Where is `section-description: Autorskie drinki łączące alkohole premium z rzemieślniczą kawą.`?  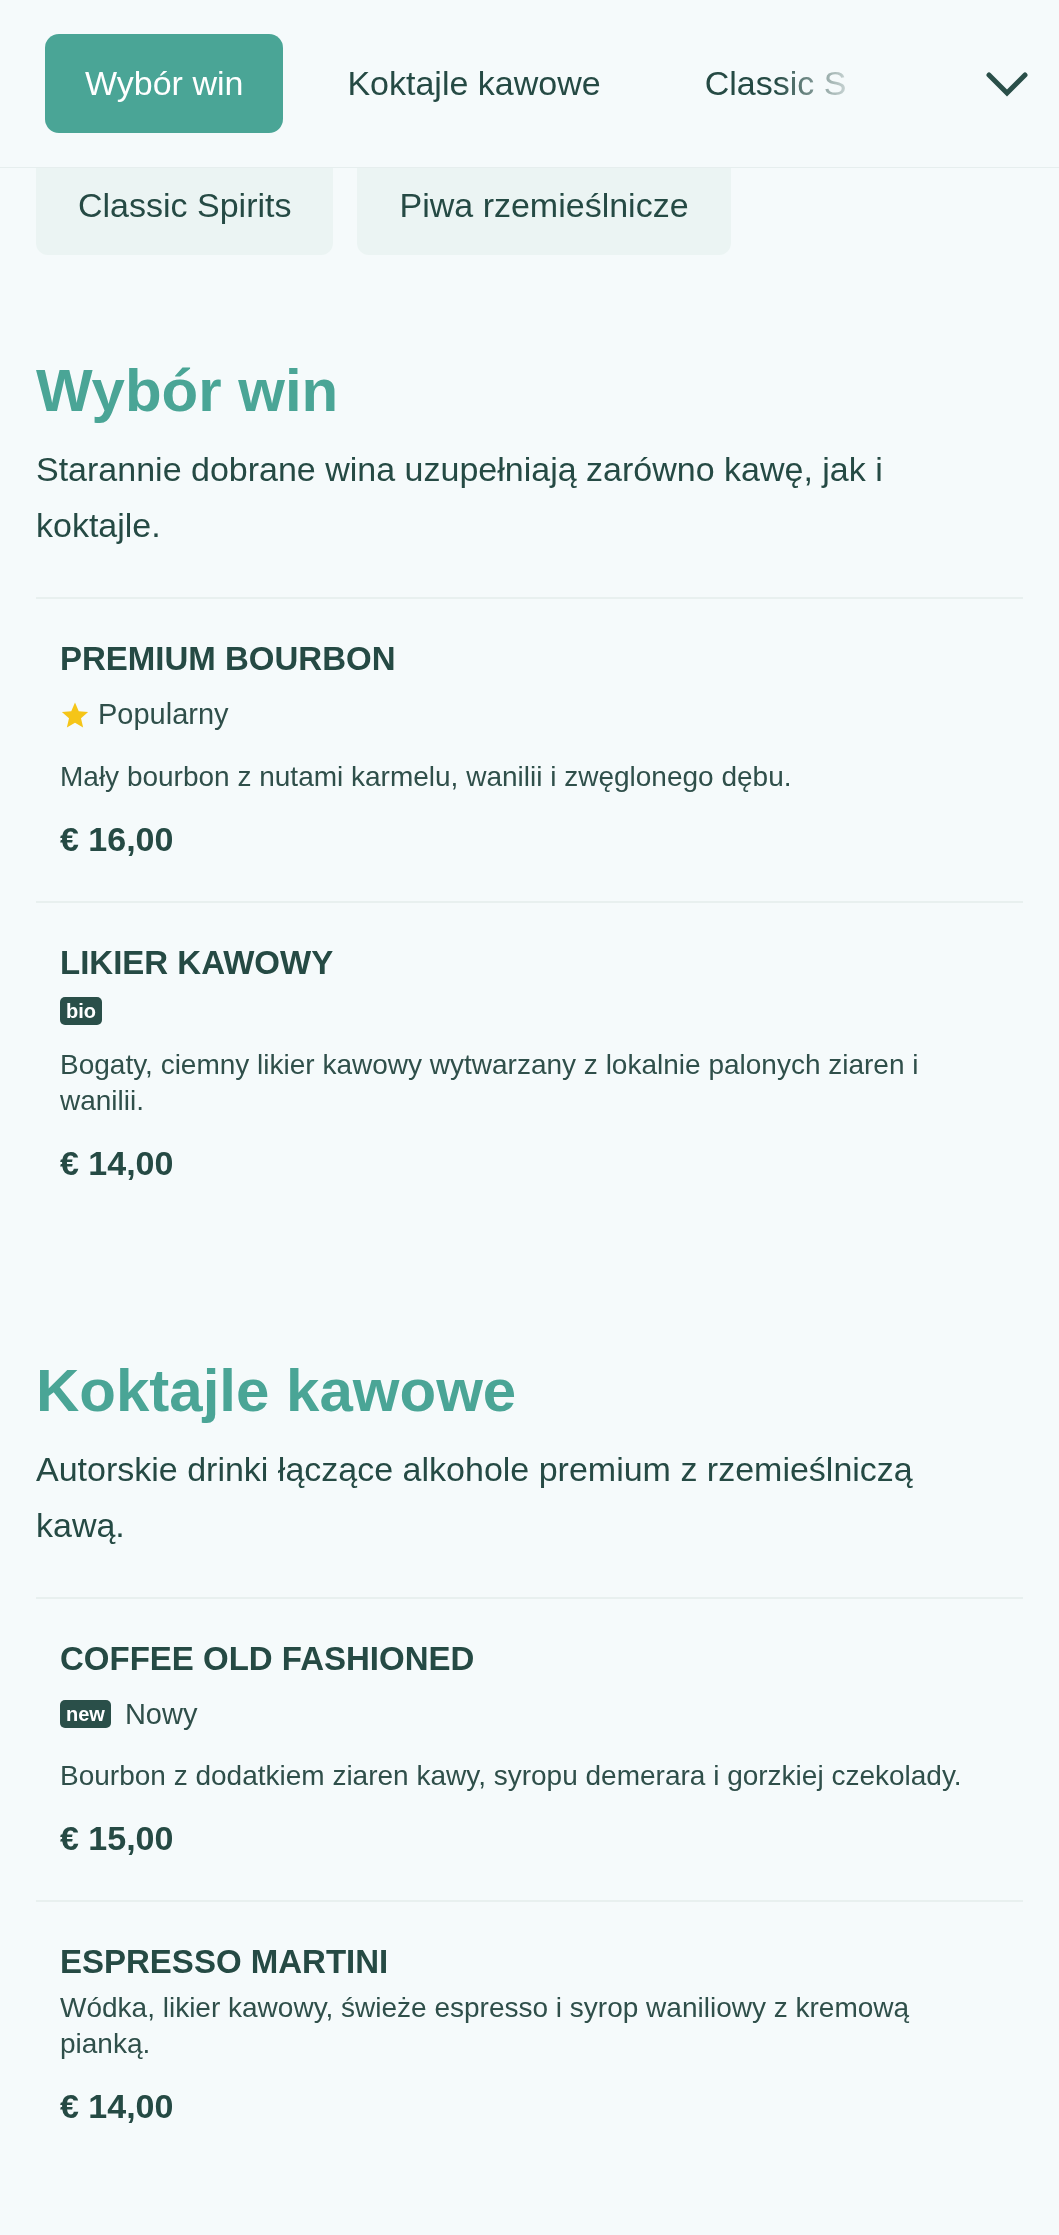 section-description: Autorskie drinki łączące alkohole premium z rzemieślniczą kawą. is located at coordinates (475, 1497).